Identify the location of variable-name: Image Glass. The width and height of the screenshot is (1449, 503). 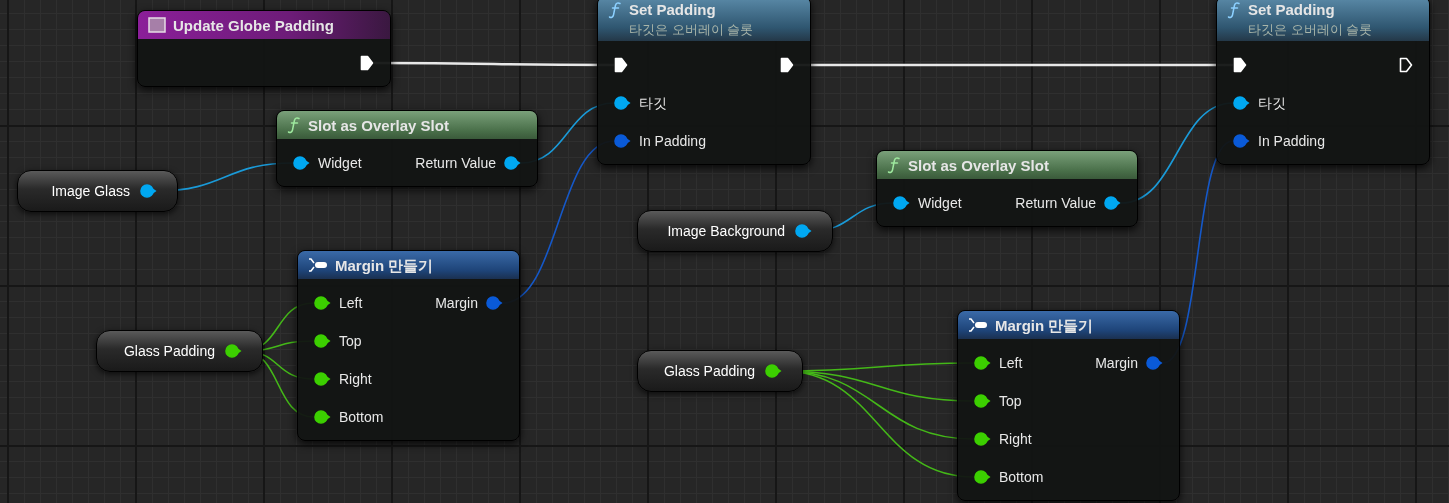
(90, 191).